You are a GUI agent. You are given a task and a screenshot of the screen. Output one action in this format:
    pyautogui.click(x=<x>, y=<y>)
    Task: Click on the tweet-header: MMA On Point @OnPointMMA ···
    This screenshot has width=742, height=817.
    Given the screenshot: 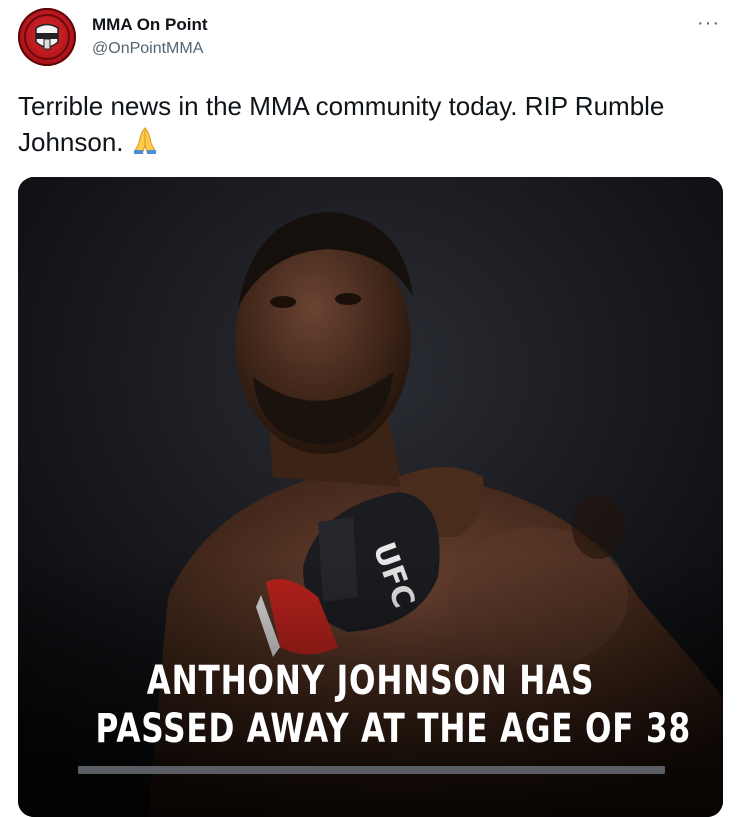 What is the action you would take?
    pyautogui.click(x=371, y=40)
    